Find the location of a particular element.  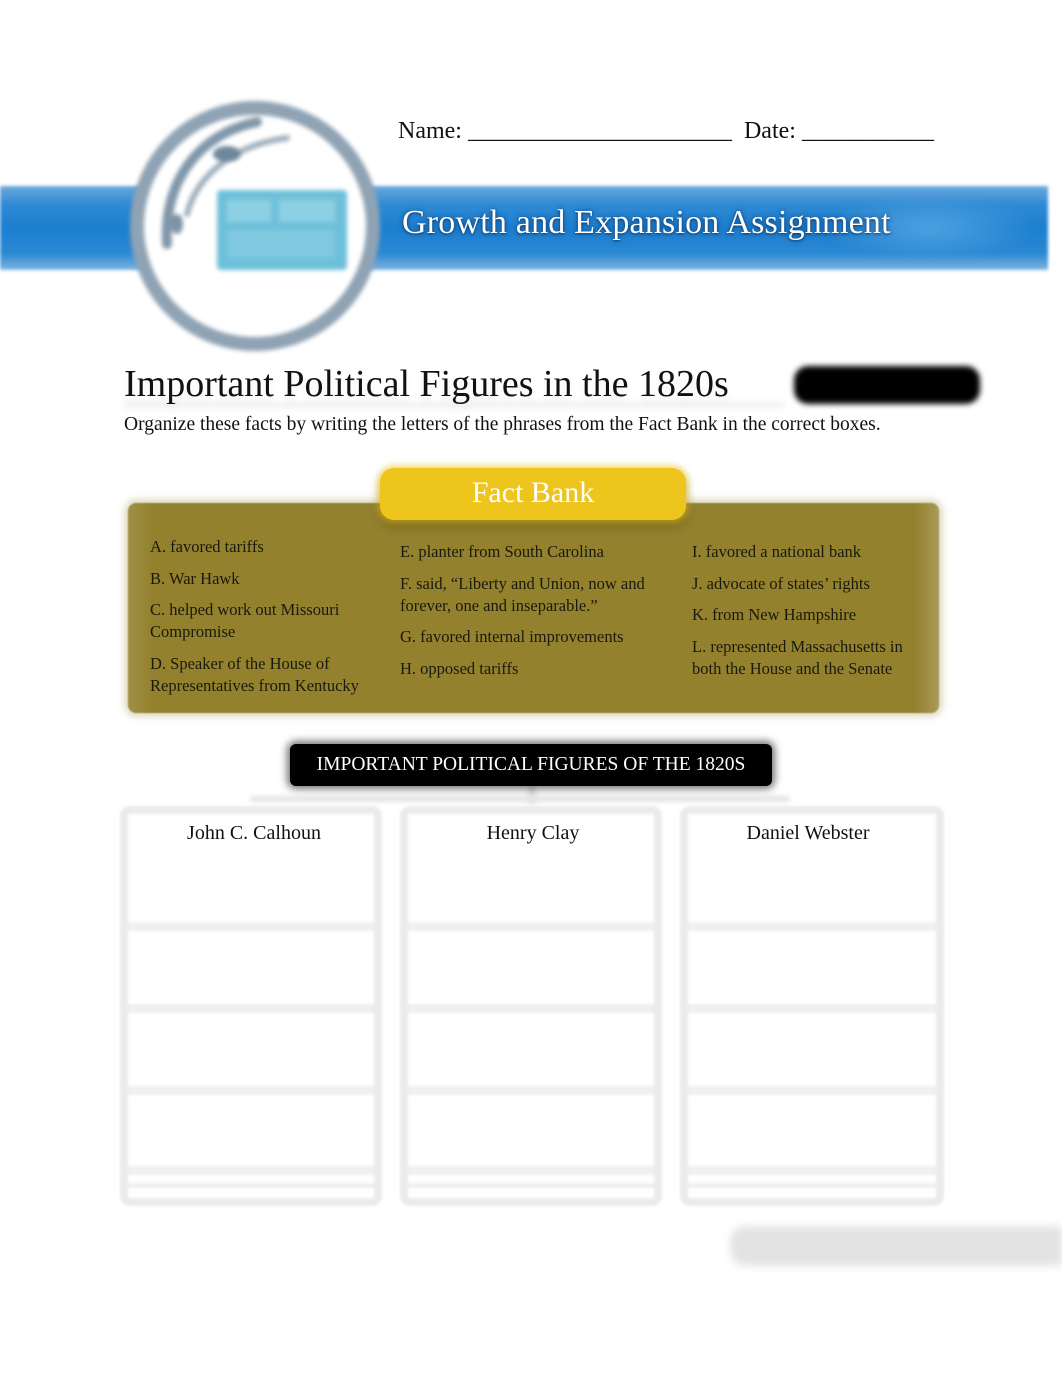

figures-heading: IMPORTANT POLITICAL FIGURES OF THE 1820S is located at coordinates (531, 764).